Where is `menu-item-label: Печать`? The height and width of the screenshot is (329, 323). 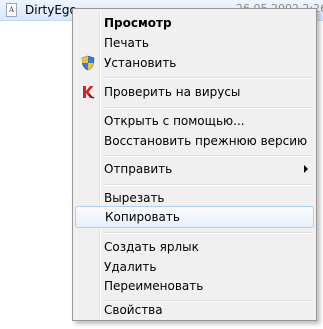
menu-item-label: Печать is located at coordinates (126, 43).